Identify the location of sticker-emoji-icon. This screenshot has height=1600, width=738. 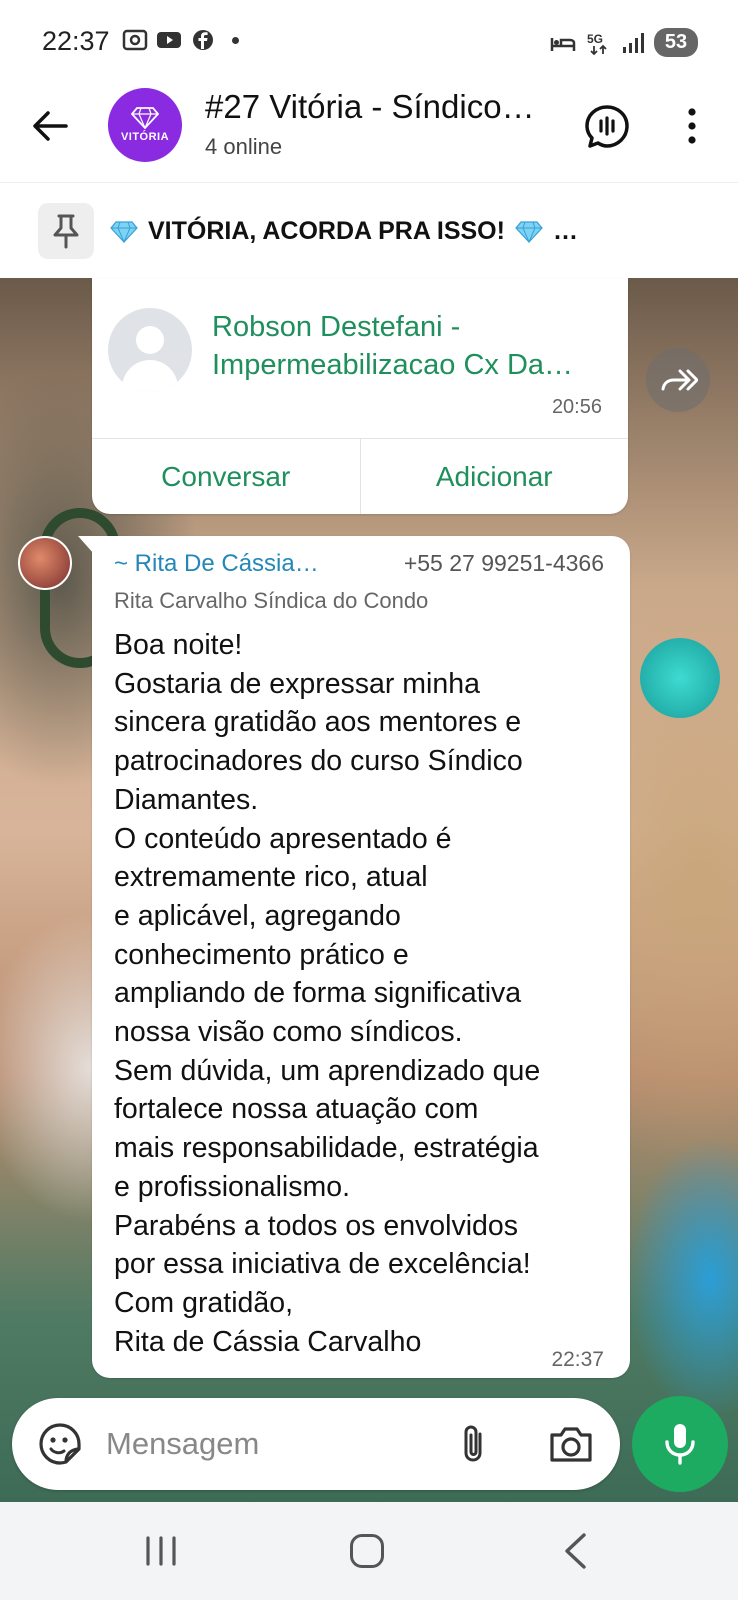
(60, 1444).